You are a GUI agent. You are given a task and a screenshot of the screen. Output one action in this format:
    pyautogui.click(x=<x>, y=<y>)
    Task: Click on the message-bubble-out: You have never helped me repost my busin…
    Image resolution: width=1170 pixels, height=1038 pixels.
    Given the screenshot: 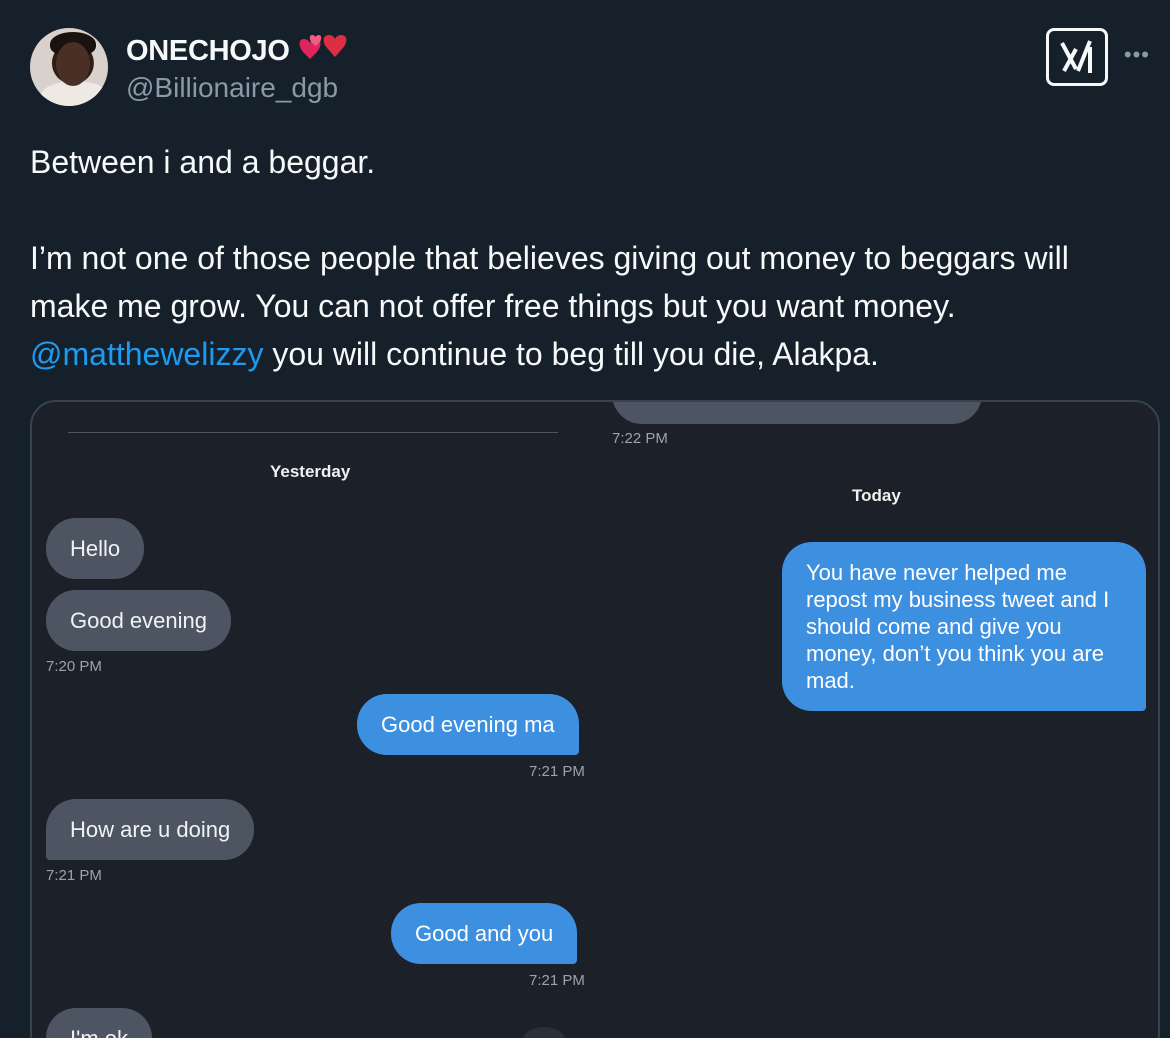 What is the action you would take?
    pyautogui.click(x=964, y=626)
    